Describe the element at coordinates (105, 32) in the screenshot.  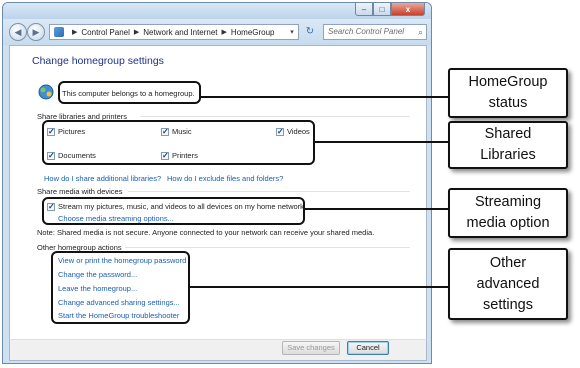
I see `breadcrumb-control-panel: Control Panel` at that location.